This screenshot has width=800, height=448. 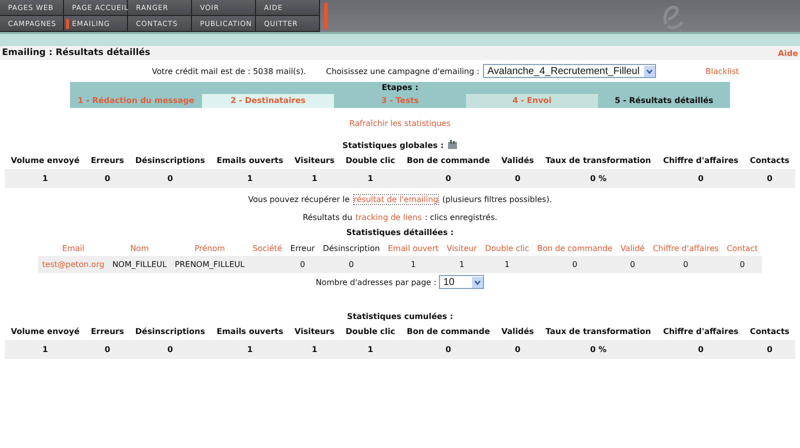 I want to click on column-header: Email ouvert, so click(x=413, y=248).